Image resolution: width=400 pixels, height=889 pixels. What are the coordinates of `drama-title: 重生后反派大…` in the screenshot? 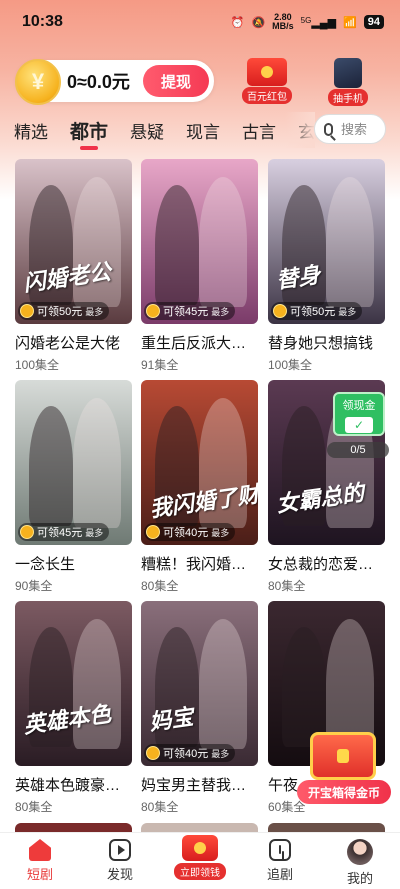 It's located at (199, 342).